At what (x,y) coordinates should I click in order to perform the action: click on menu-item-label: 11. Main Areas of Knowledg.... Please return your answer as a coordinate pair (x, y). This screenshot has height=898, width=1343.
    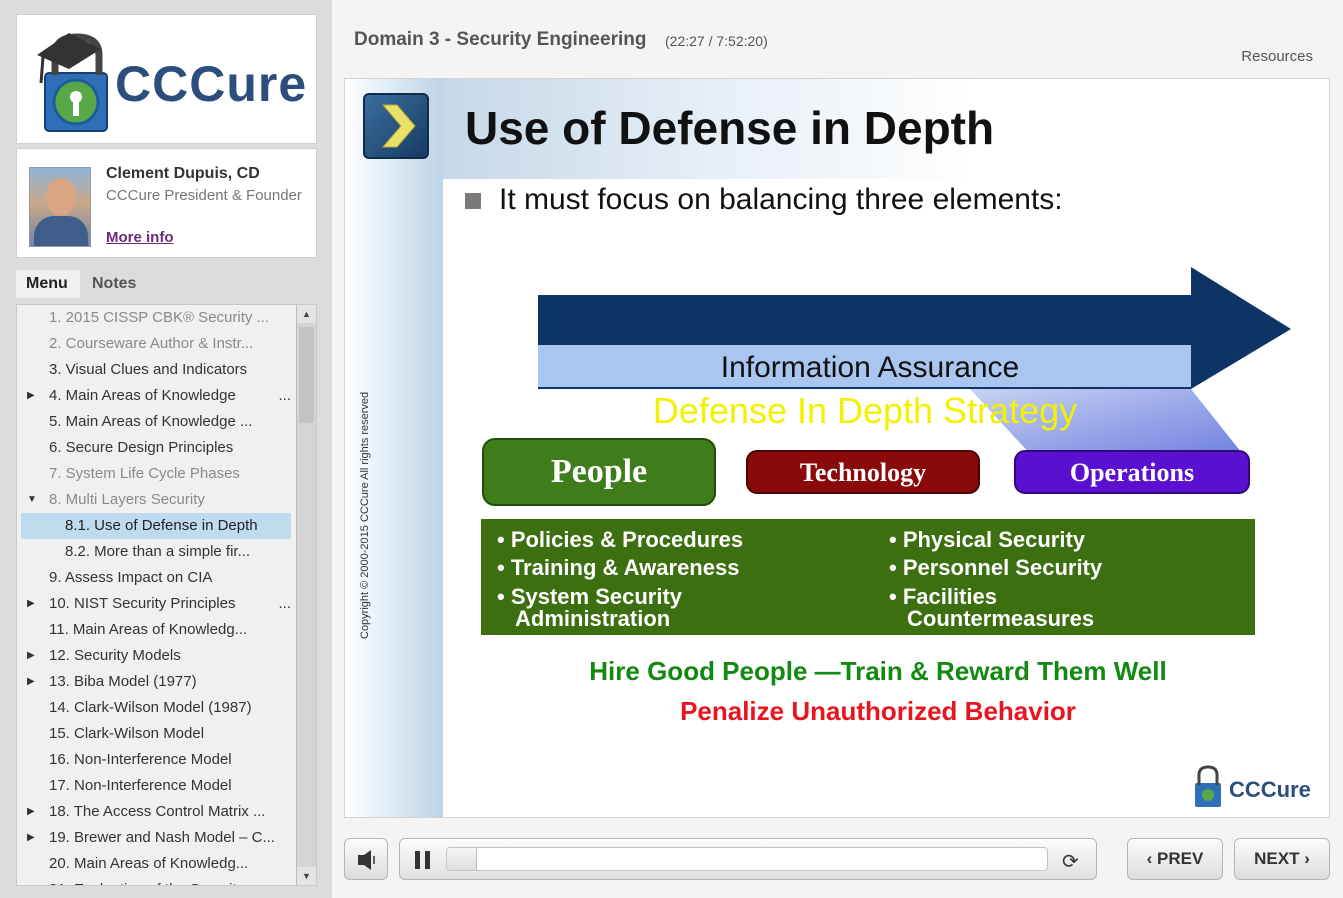
    Looking at the image, I should click on (148, 629).